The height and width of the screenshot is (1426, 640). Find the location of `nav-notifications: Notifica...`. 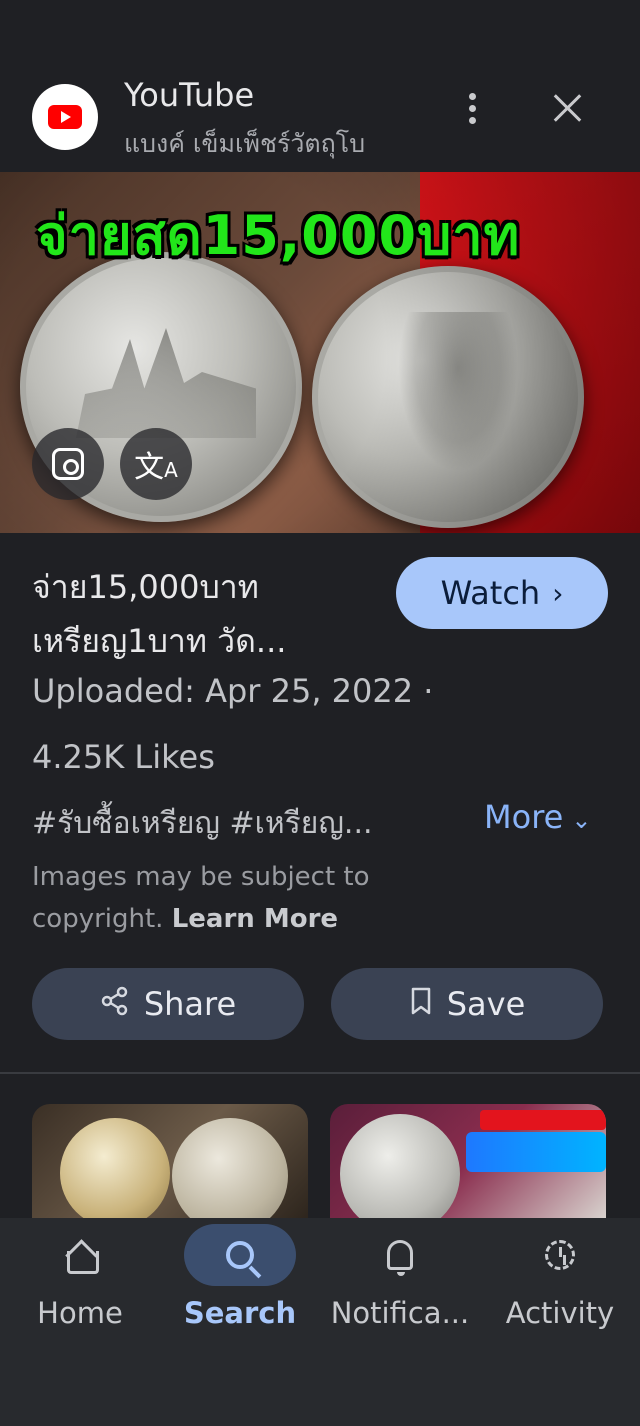

nav-notifications: Notifica... is located at coordinates (400, 1288).